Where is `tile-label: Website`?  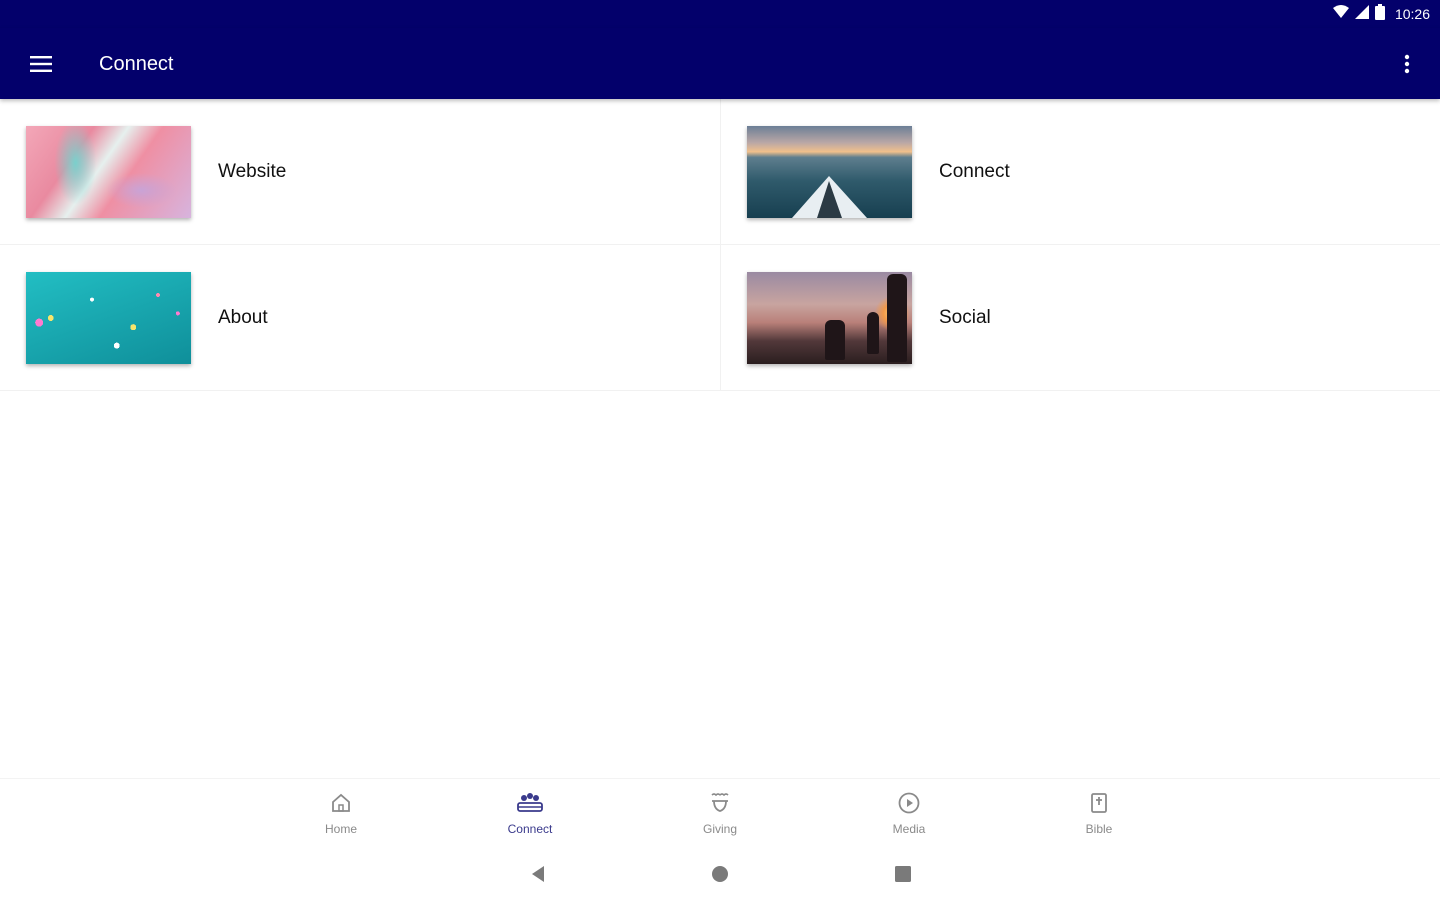 tile-label: Website is located at coordinates (252, 171).